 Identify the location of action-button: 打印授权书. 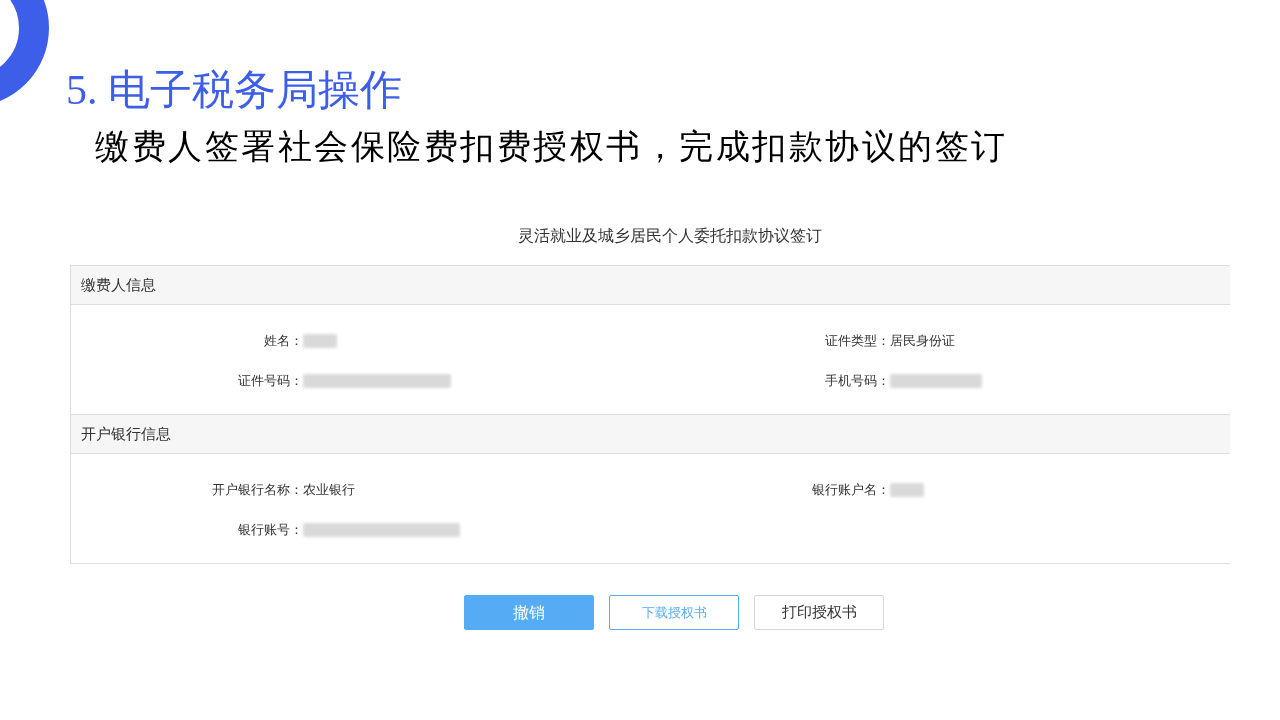
(819, 612).